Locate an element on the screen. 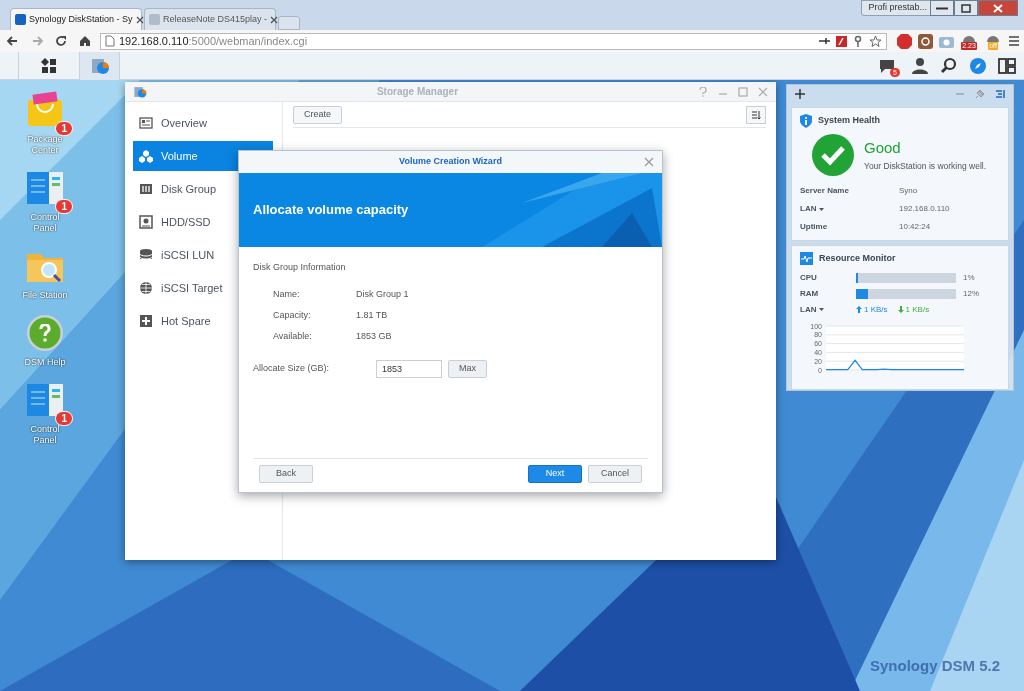  window-title: Storage Manager is located at coordinates (417, 92).